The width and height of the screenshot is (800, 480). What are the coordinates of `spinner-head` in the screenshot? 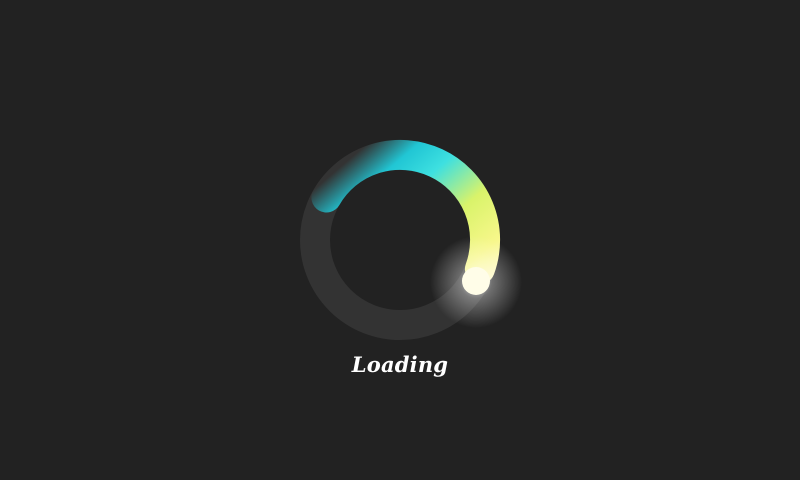 It's located at (476, 281).